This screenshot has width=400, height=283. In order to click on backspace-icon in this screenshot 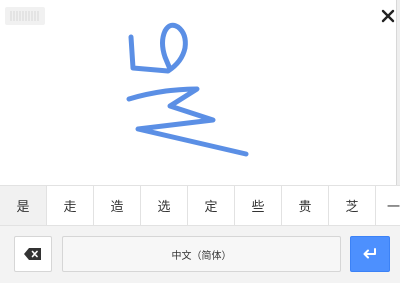, I will do `click(32, 254)`.